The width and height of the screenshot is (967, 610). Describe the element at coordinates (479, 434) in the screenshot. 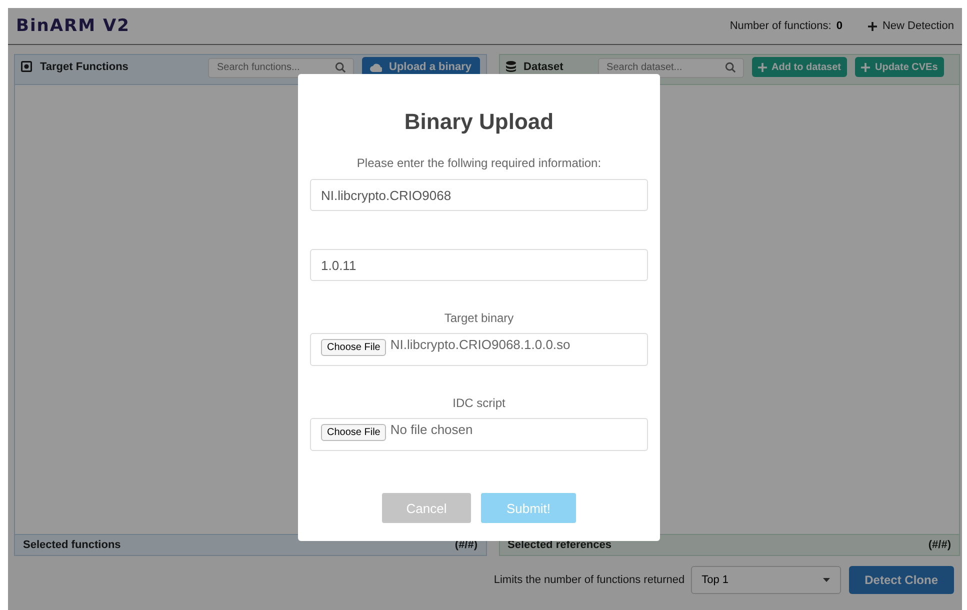

I see `file-field: Choose File No file chosen` at that location.